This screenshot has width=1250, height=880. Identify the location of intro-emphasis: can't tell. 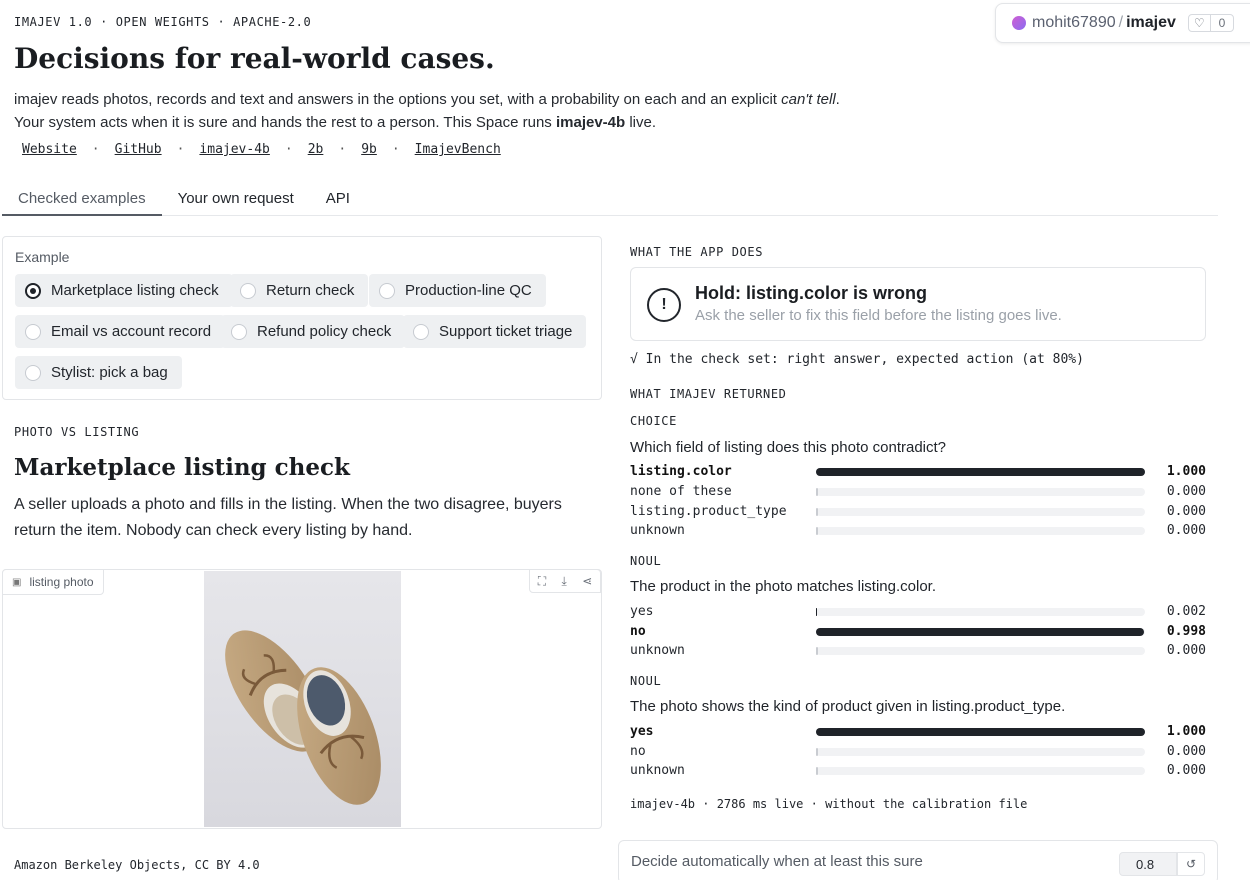
(808, 99).